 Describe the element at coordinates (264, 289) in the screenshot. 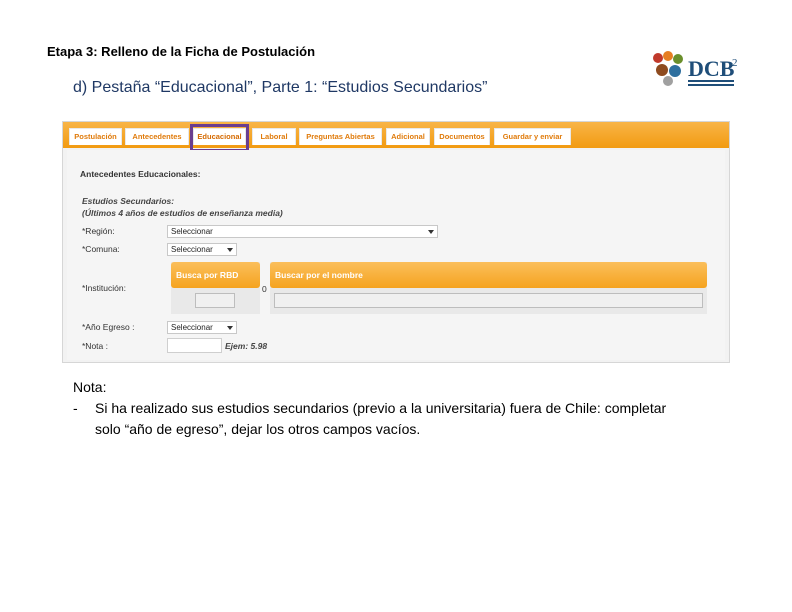

I see `rbd-counter: 0` at that location.